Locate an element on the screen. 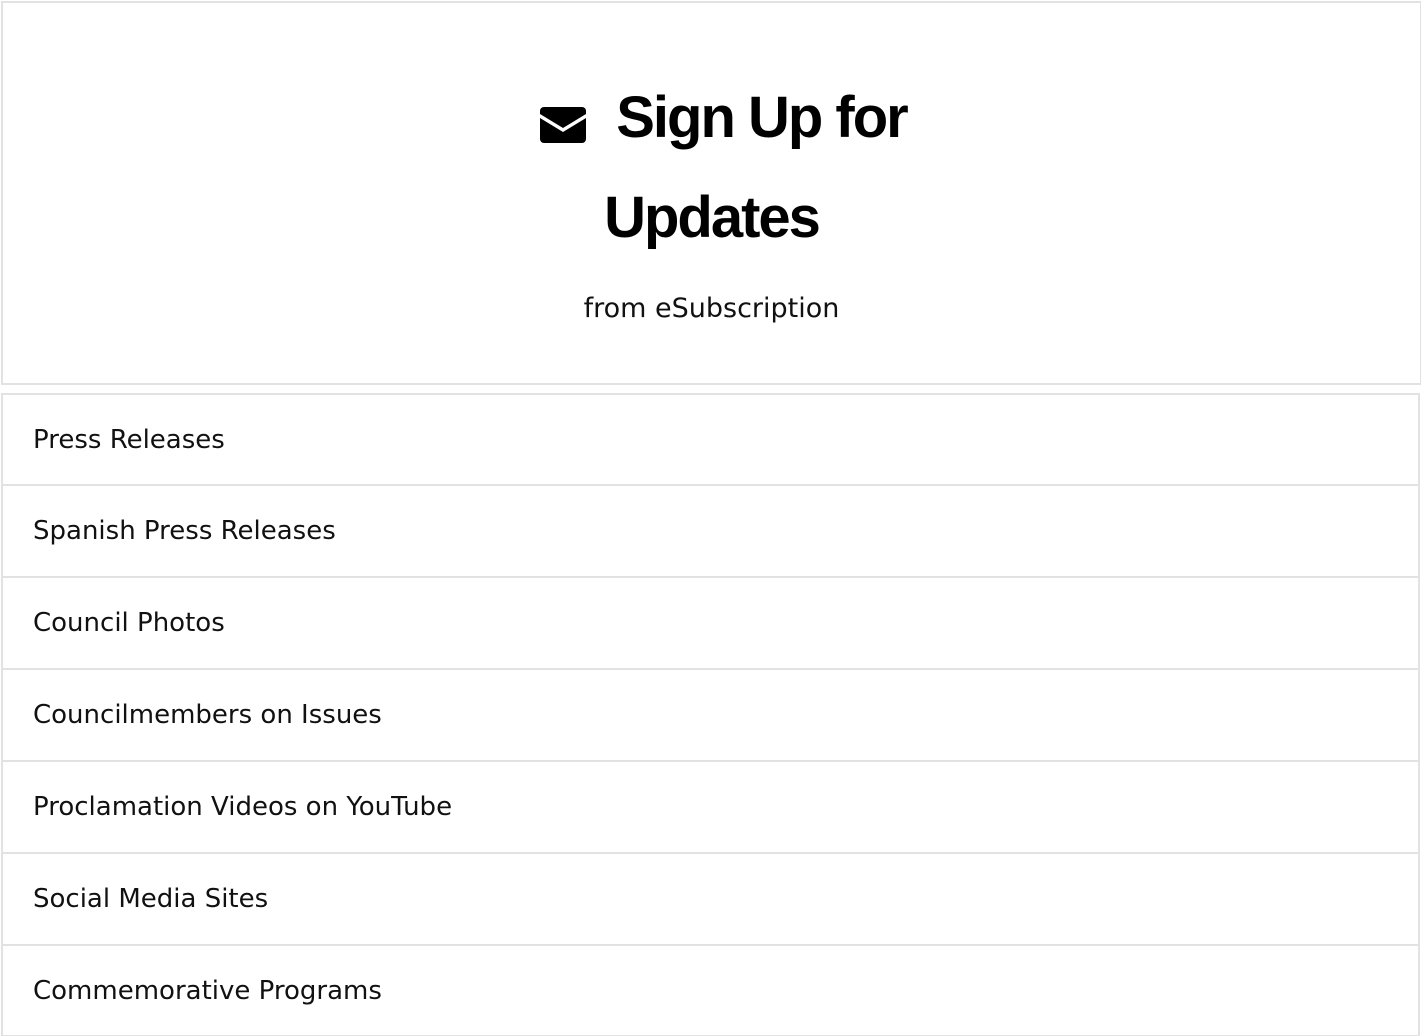  topic-item-social-media-sites: Social Media Sites is located at coordinates (710, 899).